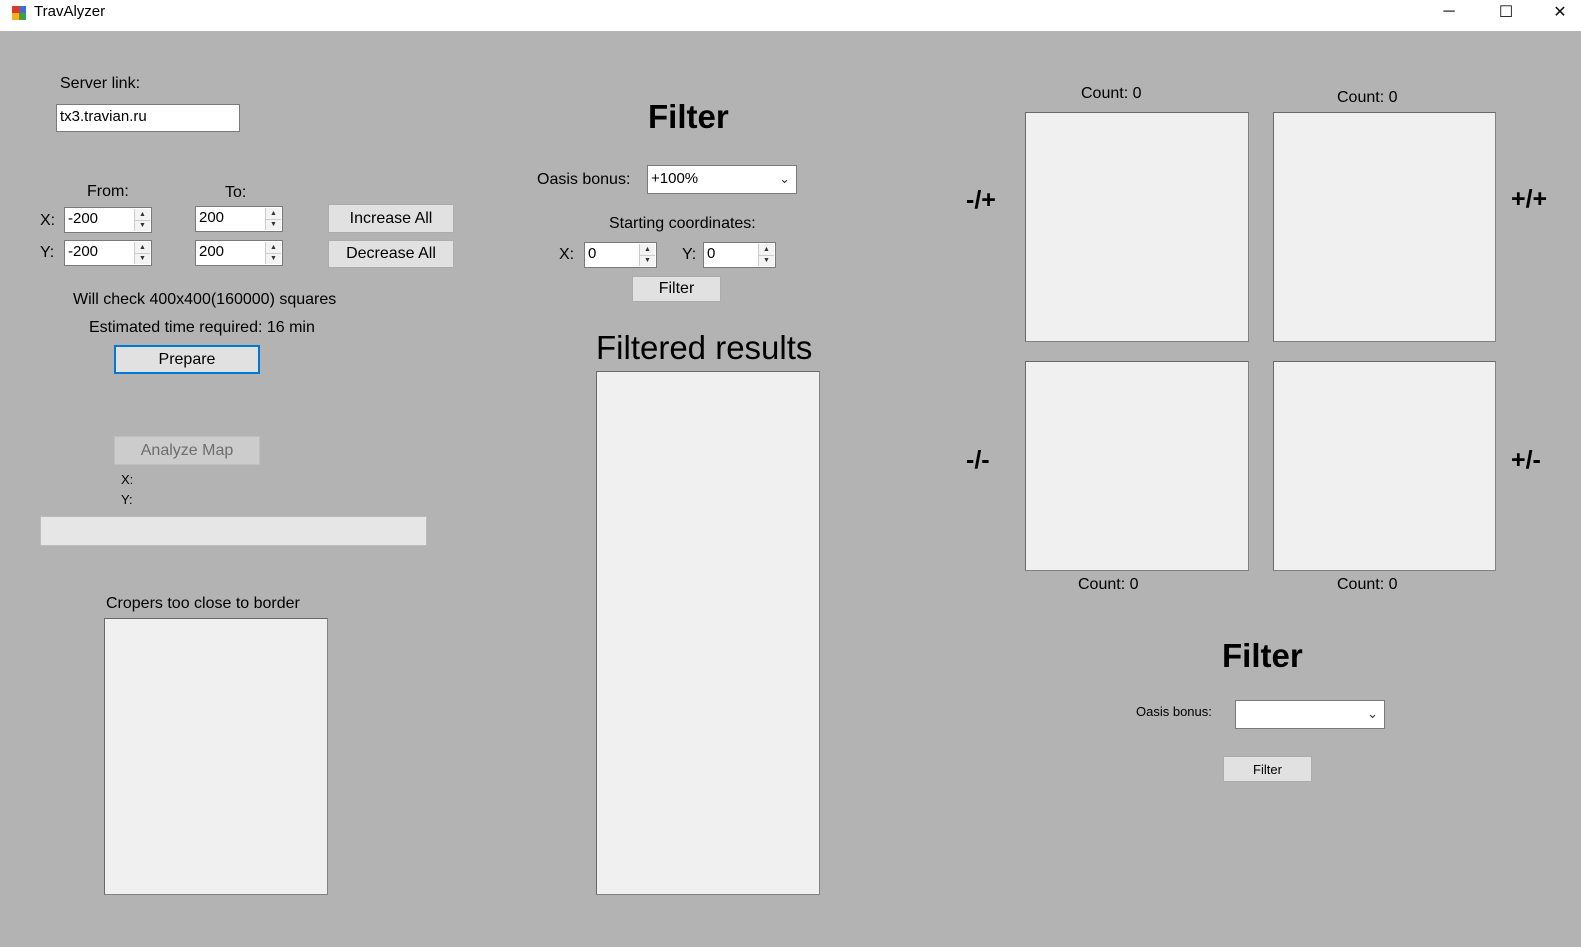  I want to click on quadrant-pos-pos-label: +/+, so click(1529, 199).